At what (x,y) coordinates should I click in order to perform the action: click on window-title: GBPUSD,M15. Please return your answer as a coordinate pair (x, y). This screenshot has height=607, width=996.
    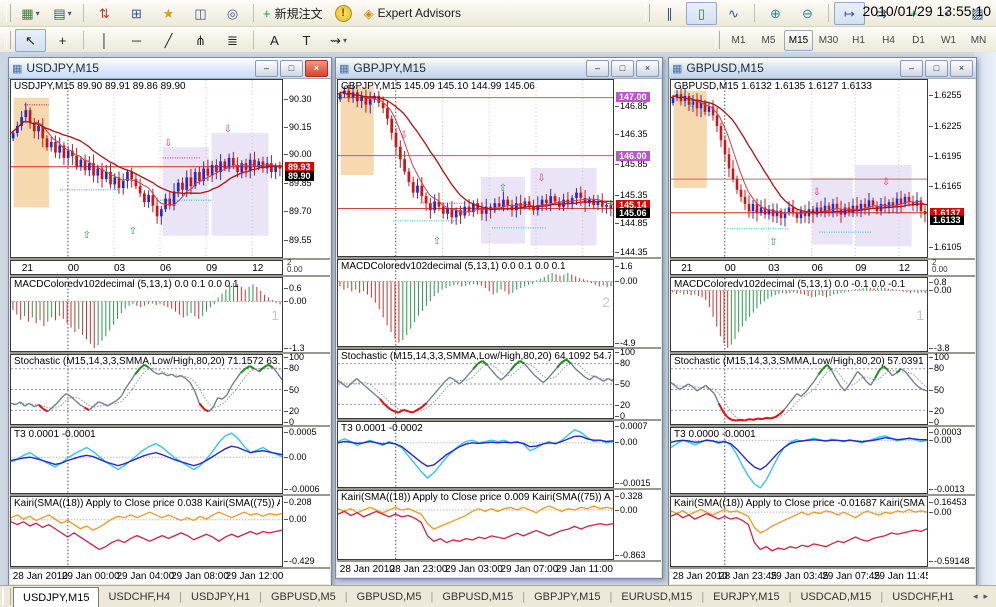
    Looking at the image, I should click on (725, 68).